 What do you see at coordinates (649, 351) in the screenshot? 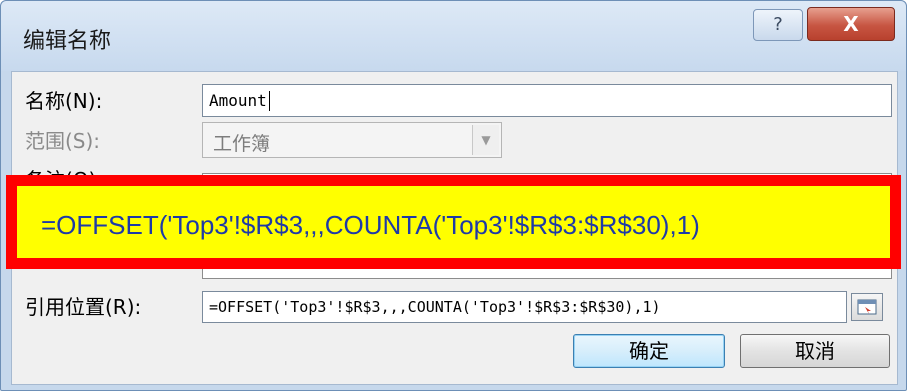
I see `ok-button: 确定` at bounding box center [649, 351].